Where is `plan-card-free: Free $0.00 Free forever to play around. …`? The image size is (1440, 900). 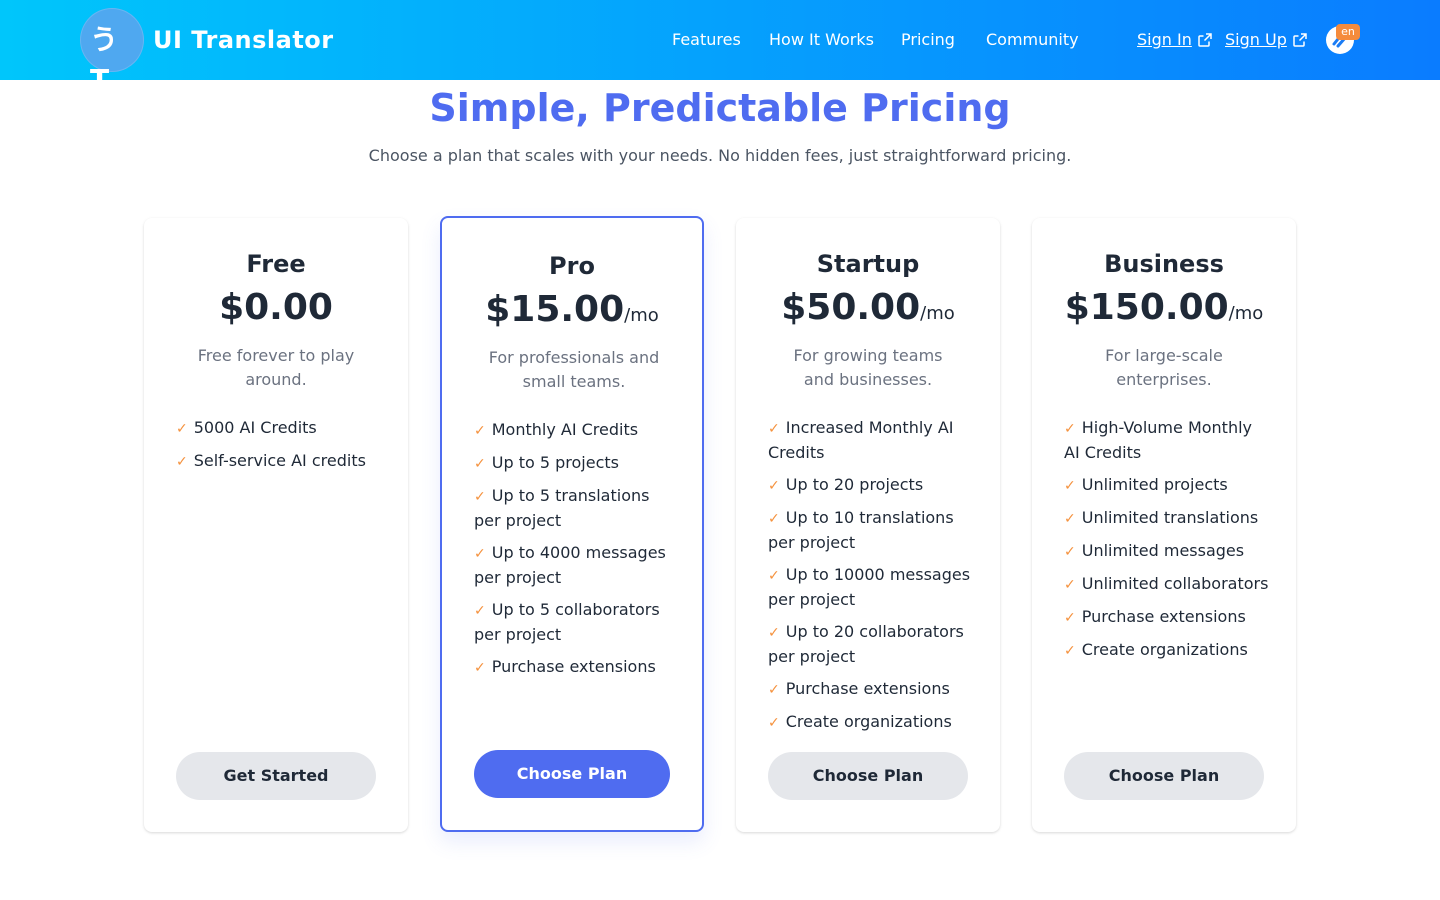
plan-card-free: Free $0.00 Free forever to play around. … is located at coordinates (276, 525).